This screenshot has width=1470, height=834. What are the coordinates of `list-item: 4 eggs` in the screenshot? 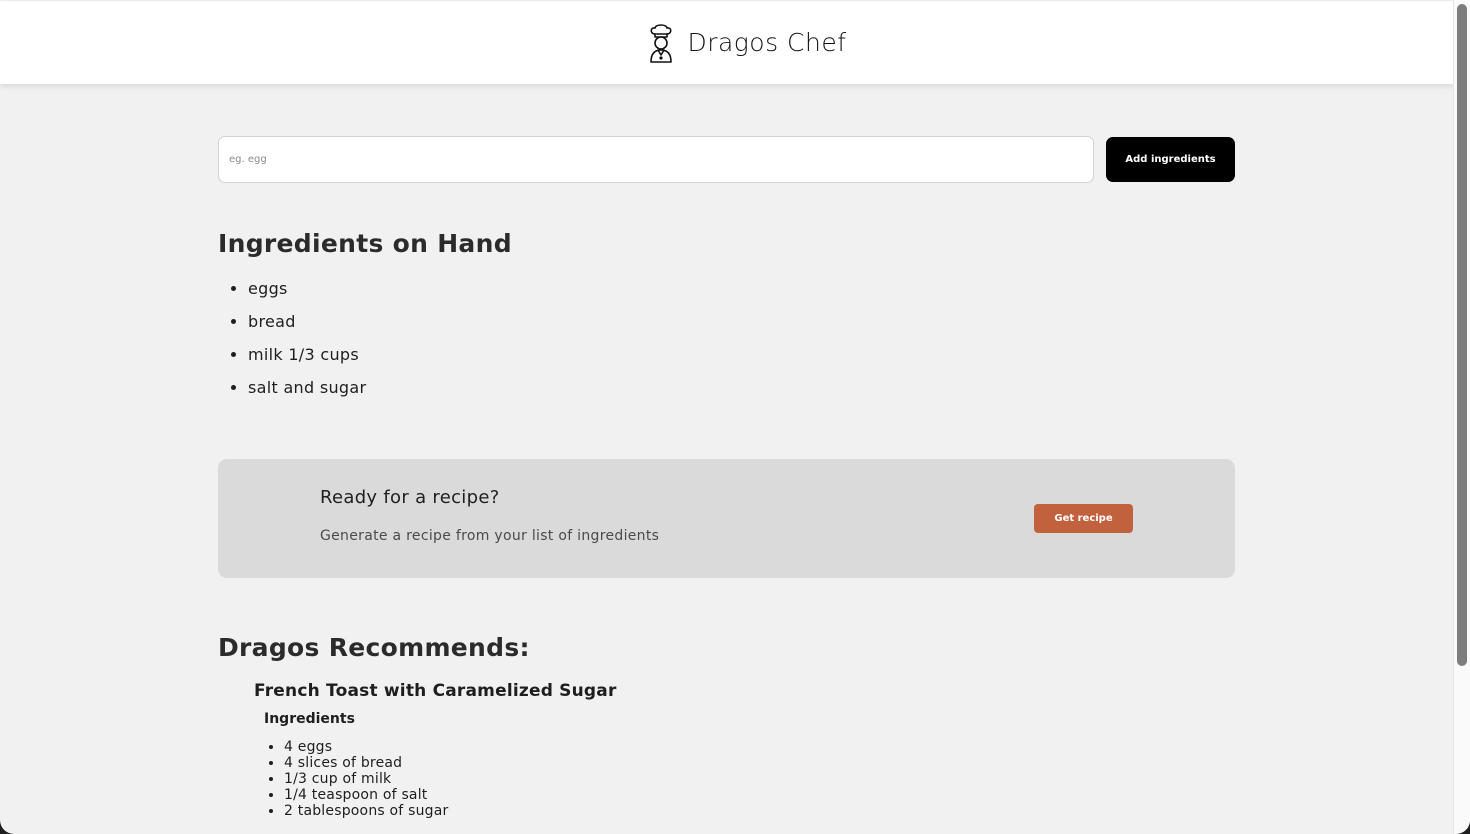 It's located at (366, 747).